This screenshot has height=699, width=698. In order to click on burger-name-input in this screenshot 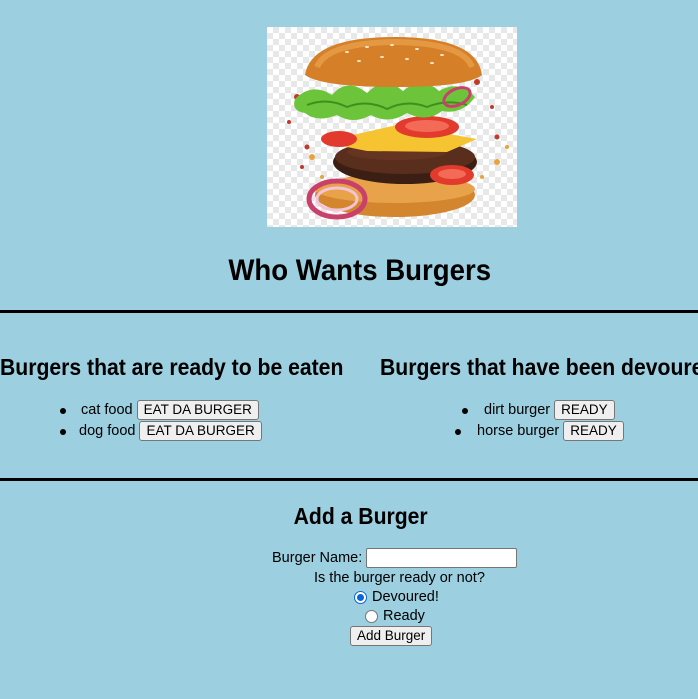, I will do `click(442, 558)`.